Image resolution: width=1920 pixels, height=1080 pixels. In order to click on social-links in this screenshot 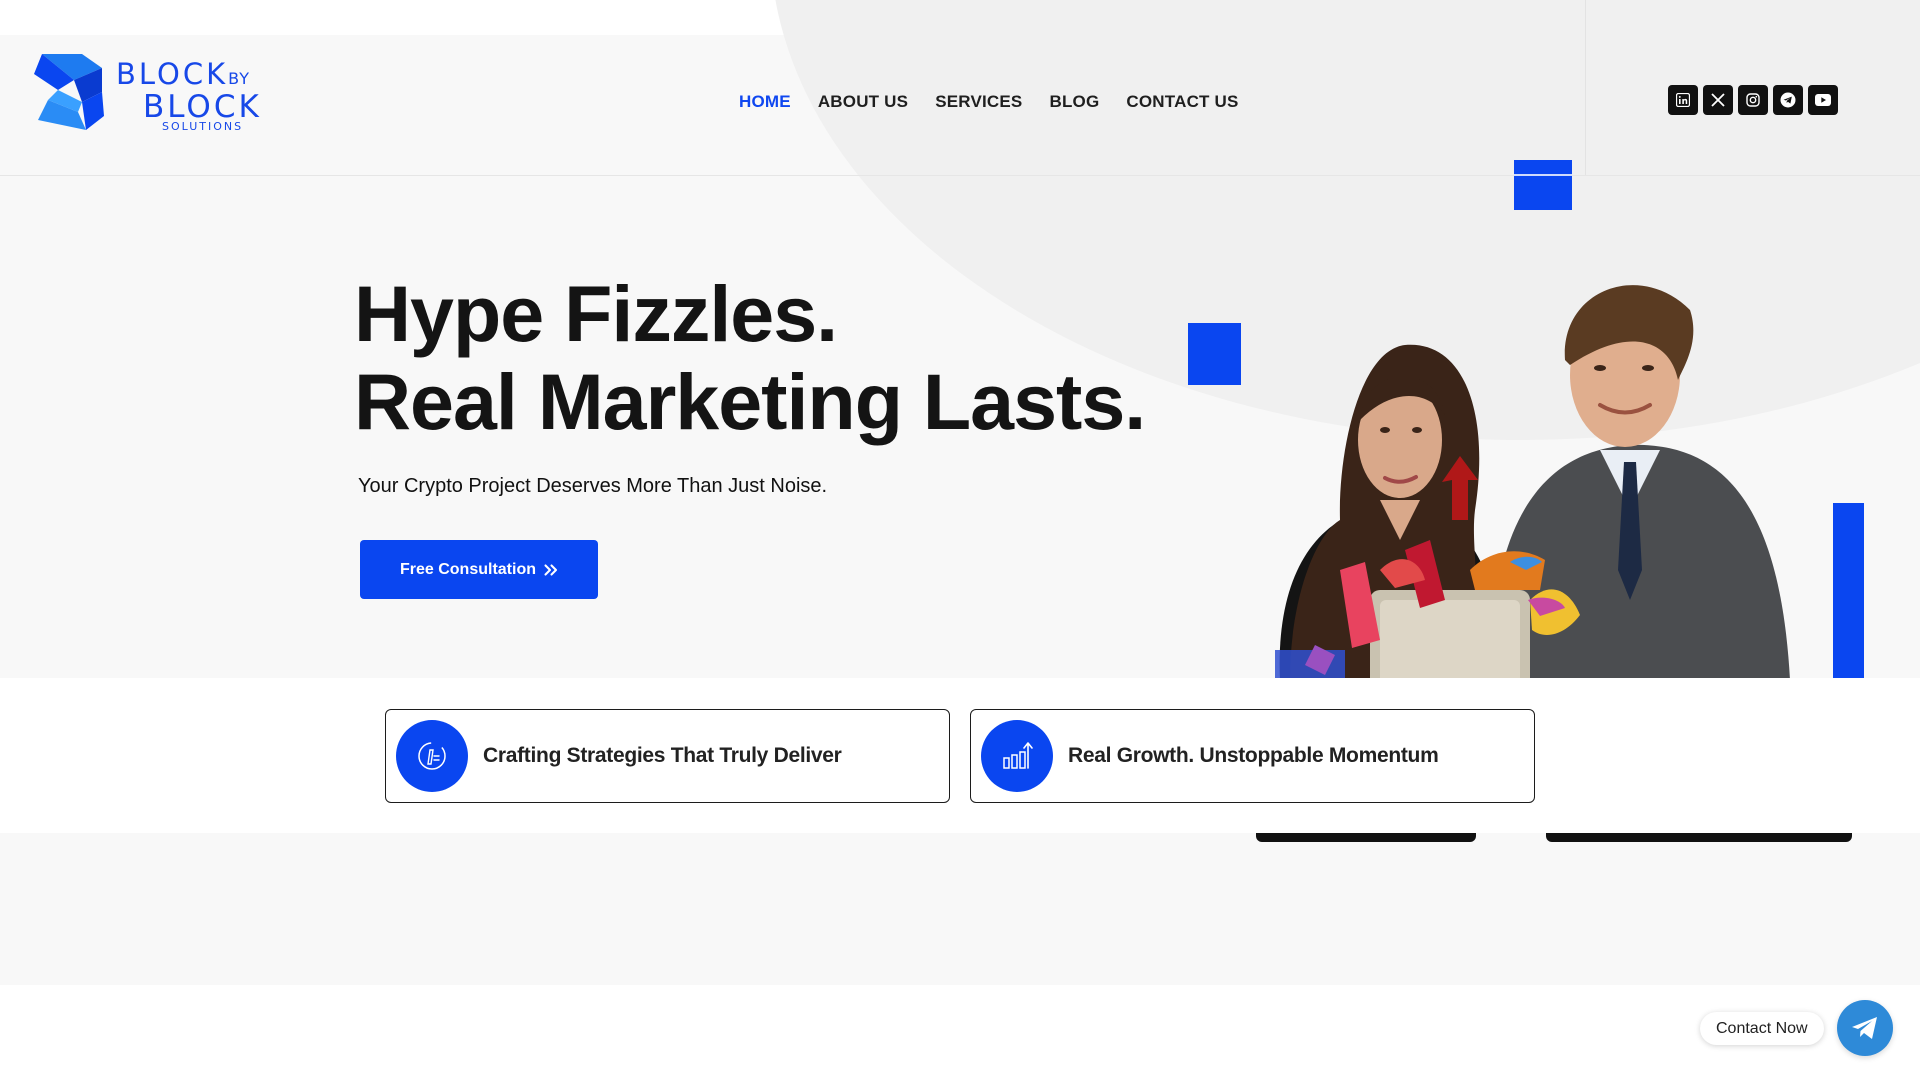, I will do `click(1753, 100)`.